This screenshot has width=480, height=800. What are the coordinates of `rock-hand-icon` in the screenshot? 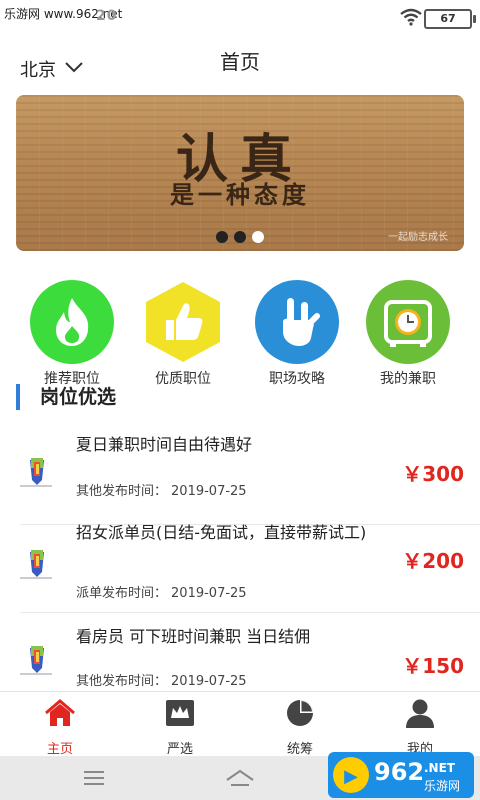 It's located at (297, 322).